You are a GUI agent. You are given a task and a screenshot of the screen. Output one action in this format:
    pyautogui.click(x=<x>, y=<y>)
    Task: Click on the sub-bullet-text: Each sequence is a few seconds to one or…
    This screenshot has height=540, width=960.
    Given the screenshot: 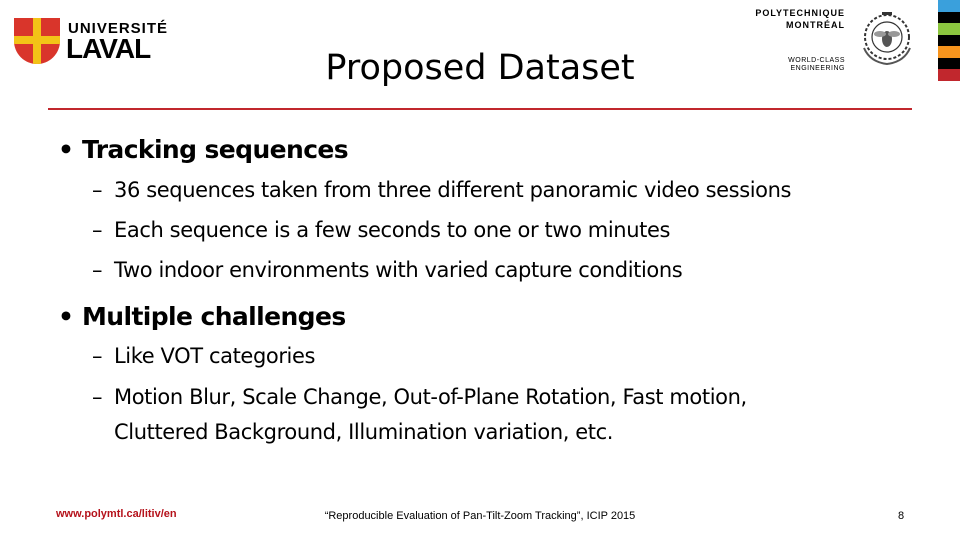 What is the action you would take?
    pyautogui.click(x=392, y=230)
    